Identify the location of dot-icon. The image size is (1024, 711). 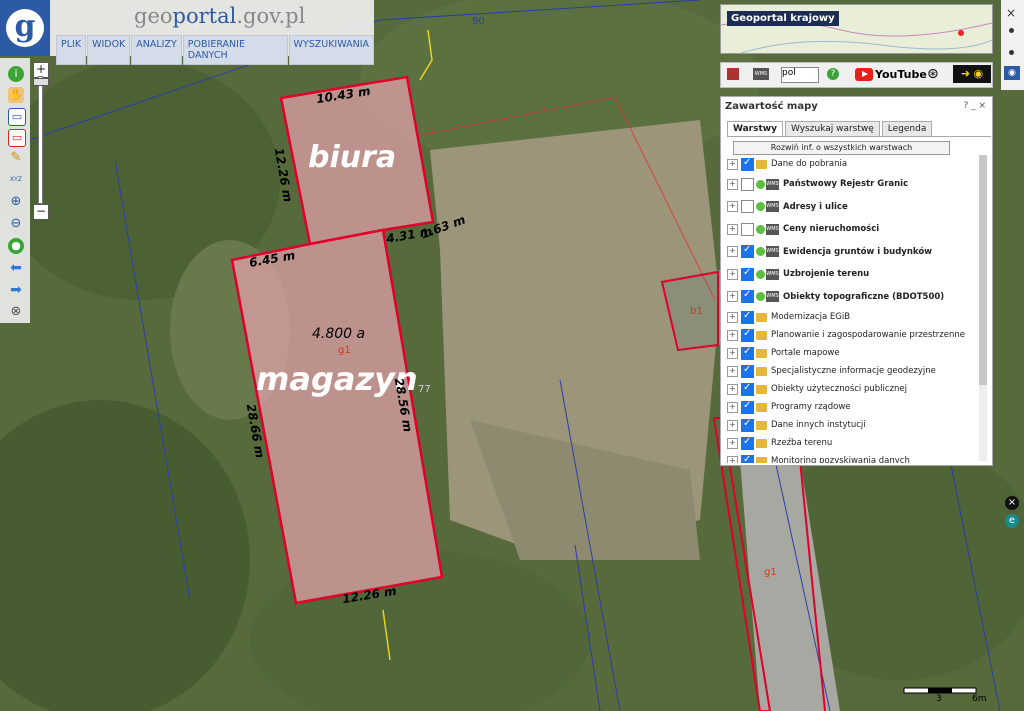
(1011, 30).